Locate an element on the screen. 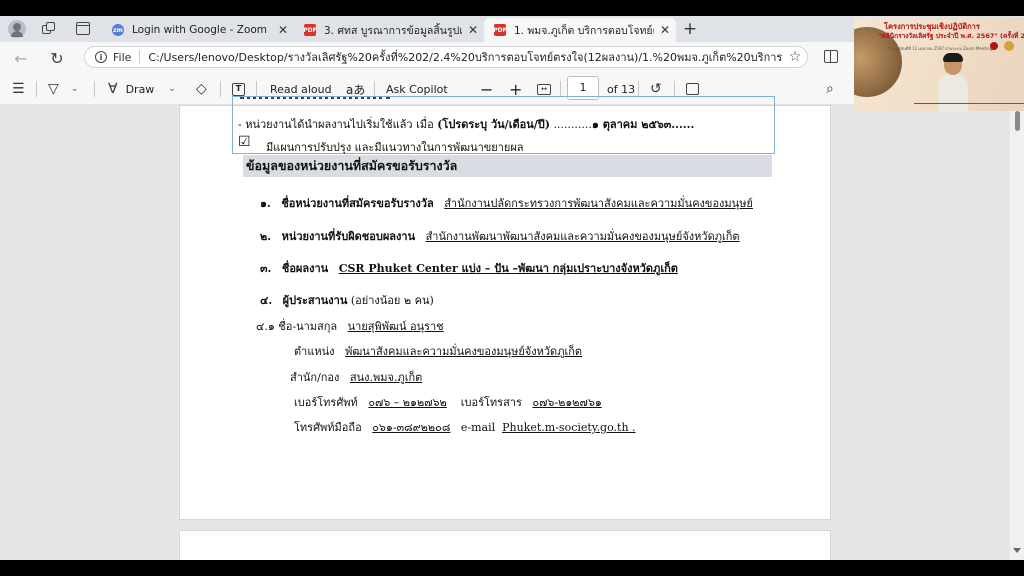  contact-office-row: สำนัก/กอง สนง.พมจ.ภูเก็ต is located at coordinates (356, 377).